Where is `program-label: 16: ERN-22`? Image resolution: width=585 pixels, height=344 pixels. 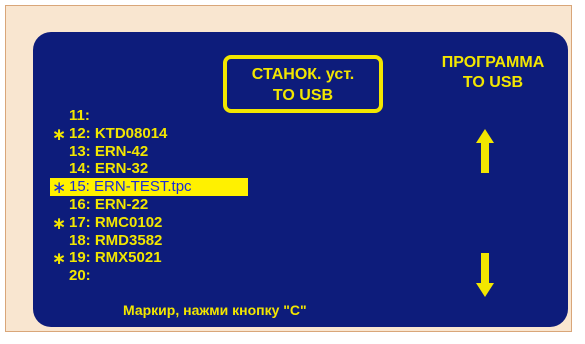 program-label: 16: ERN-22 is located at coordinates (109, 204).